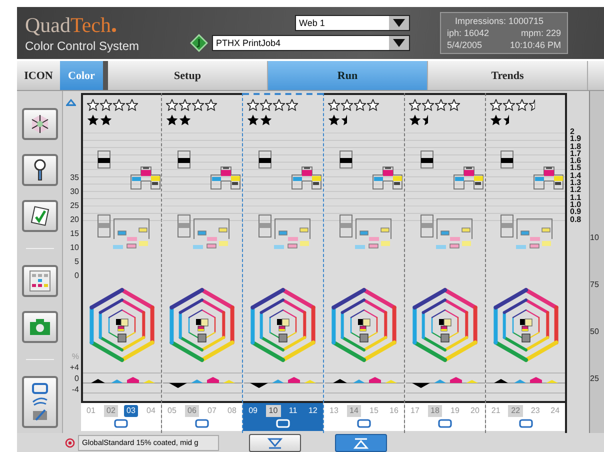 Image resolution: width=604 pixels, height=452 pixels. I want to click on axis-label: -4, so click(74, 389).